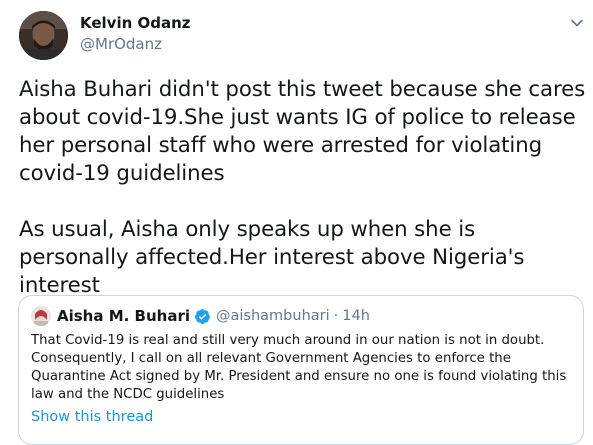 Image resolution: width=593 pixels, height=445 pixels. I want to click on quoted-author-handle: @aishambuhari, so click(273, 316).